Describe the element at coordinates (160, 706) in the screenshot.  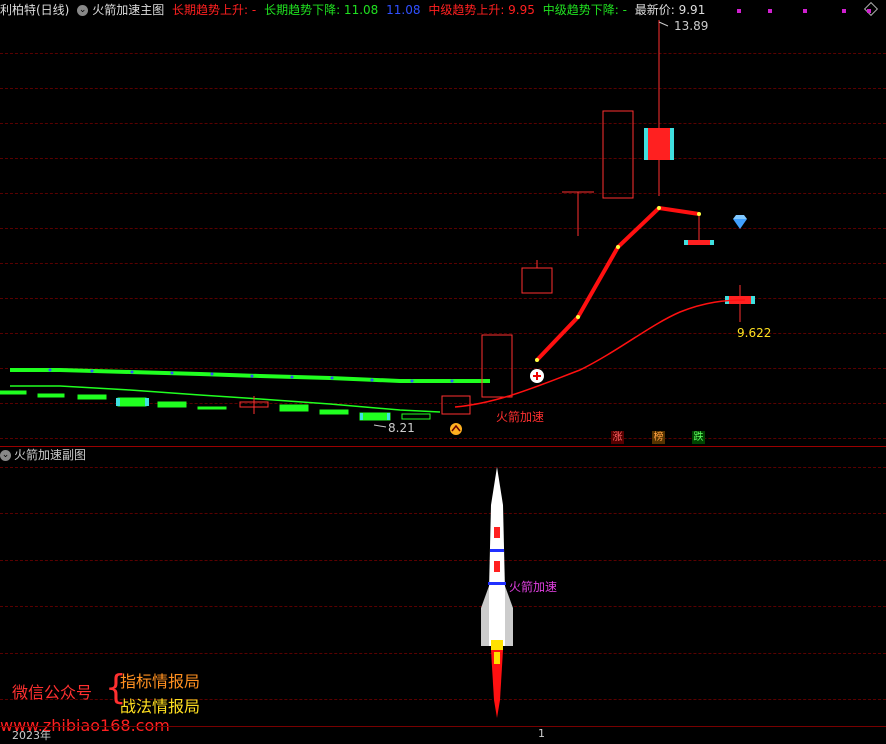
I see `brand-tactic: 战法情报局` at that location.